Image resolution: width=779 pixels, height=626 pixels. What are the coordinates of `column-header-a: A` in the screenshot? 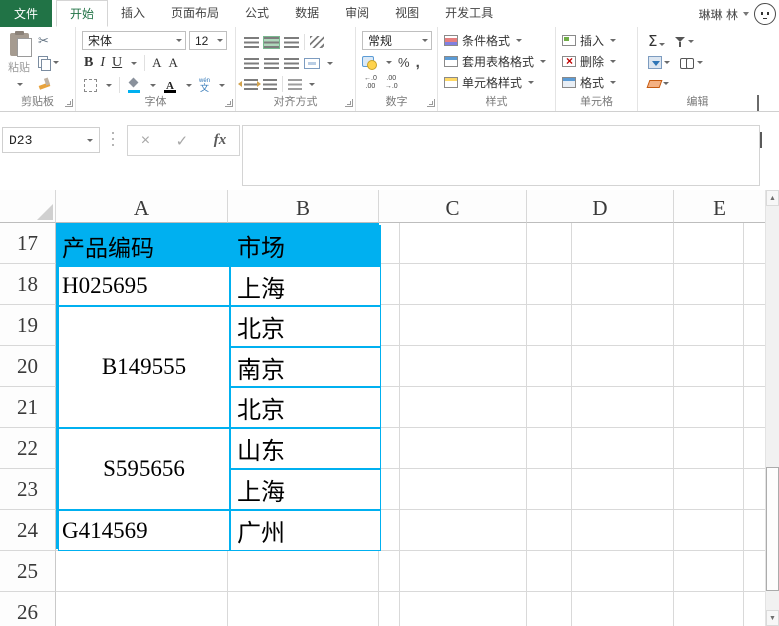 It's located at (142, 206).